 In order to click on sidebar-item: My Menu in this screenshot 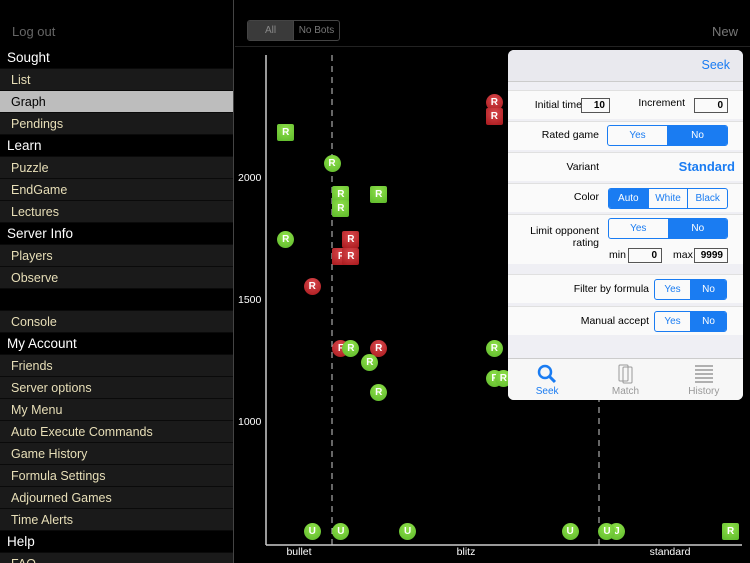, I will do `click(116, 410)`.